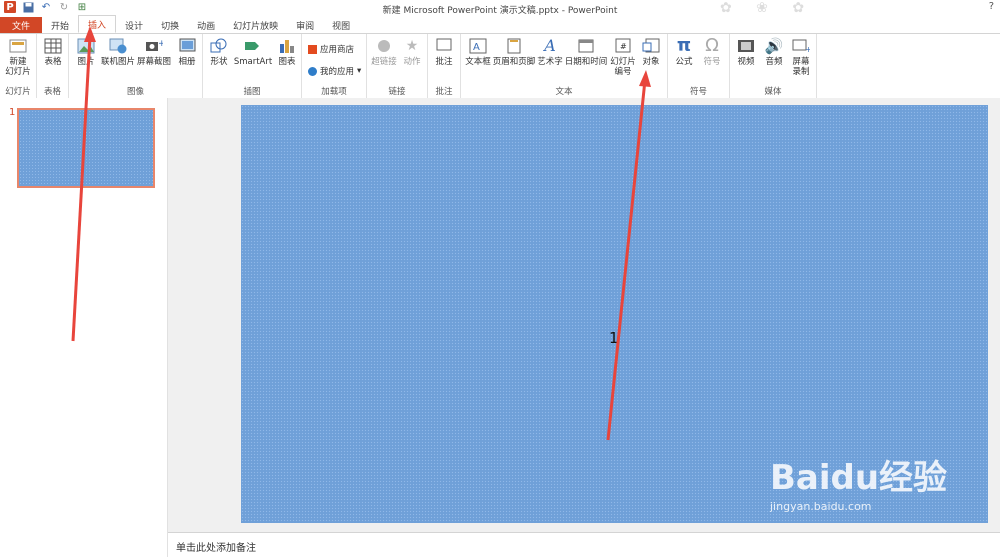  What do you see at coordinates (514, 46) in the screenshot?
I see `header-footer-icon` at bounding box center [514, 46].